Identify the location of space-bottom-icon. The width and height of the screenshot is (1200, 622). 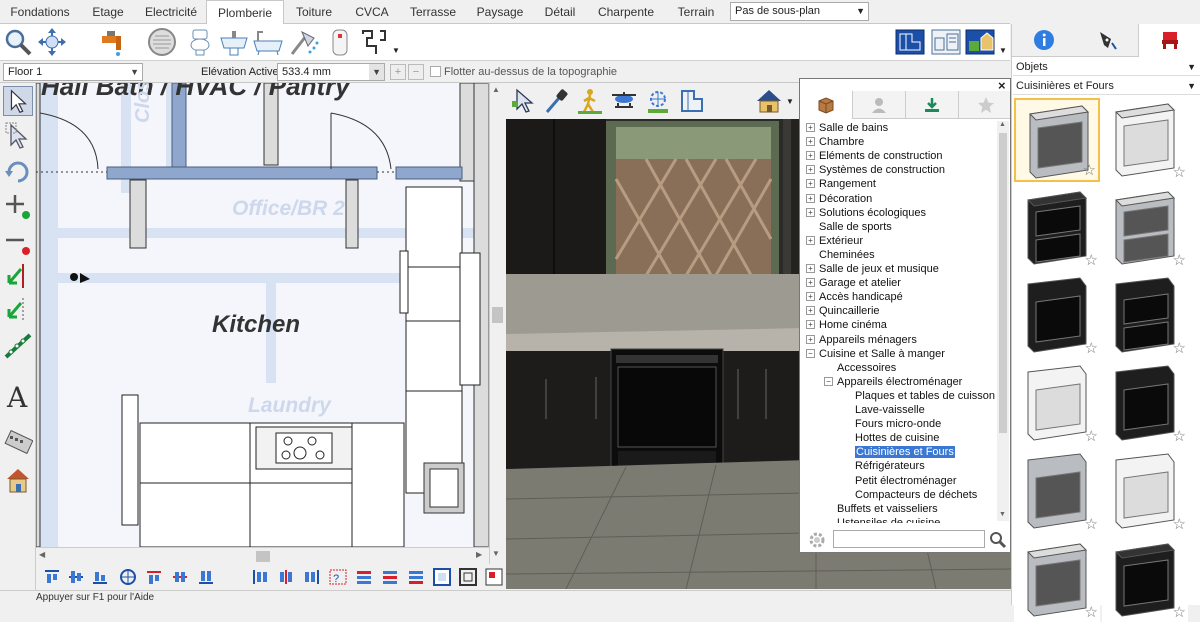
(416, 577).